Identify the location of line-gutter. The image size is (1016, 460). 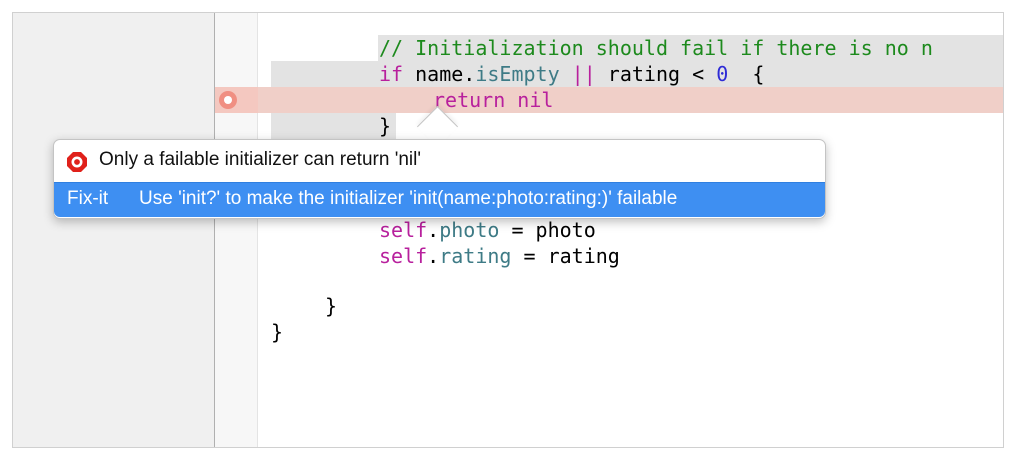
(236, 230).